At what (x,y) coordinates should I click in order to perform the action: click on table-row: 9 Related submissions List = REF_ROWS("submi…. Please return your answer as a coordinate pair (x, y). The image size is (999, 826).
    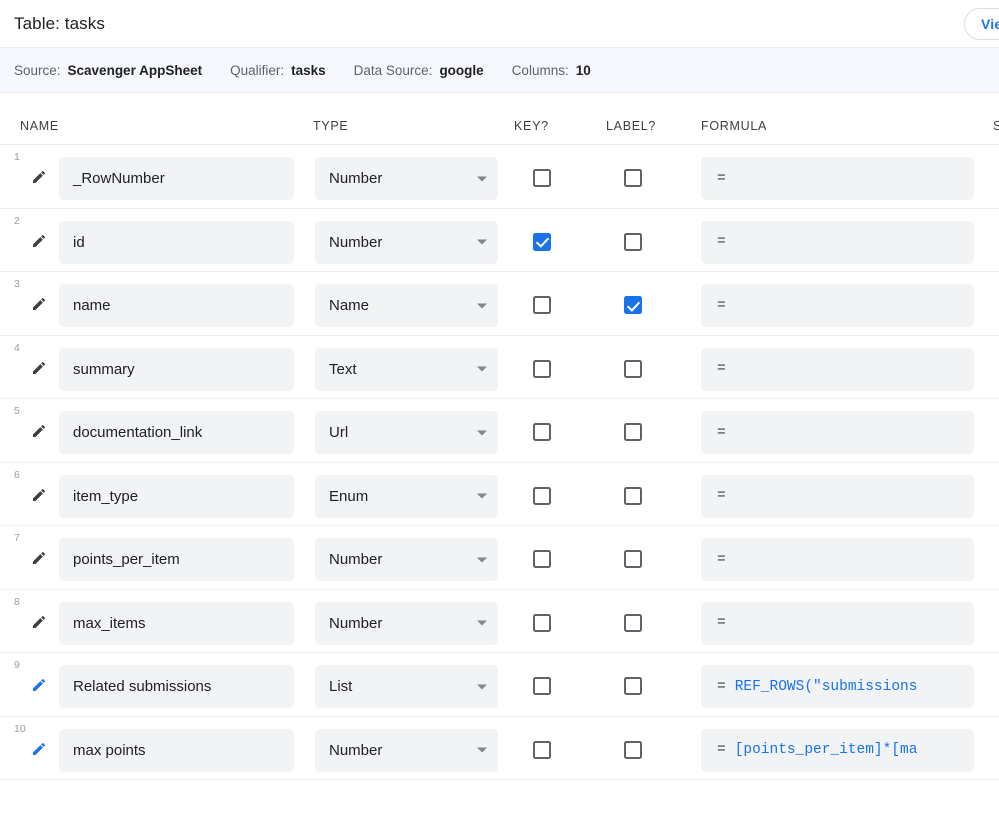
    Looking at the image, I should click on (499, 685).